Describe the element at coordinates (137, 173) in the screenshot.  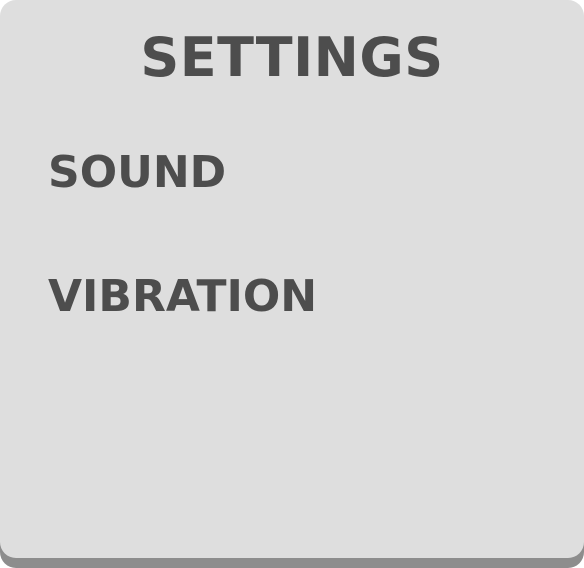
I see `settings-item-sound: SOUND` at that location.